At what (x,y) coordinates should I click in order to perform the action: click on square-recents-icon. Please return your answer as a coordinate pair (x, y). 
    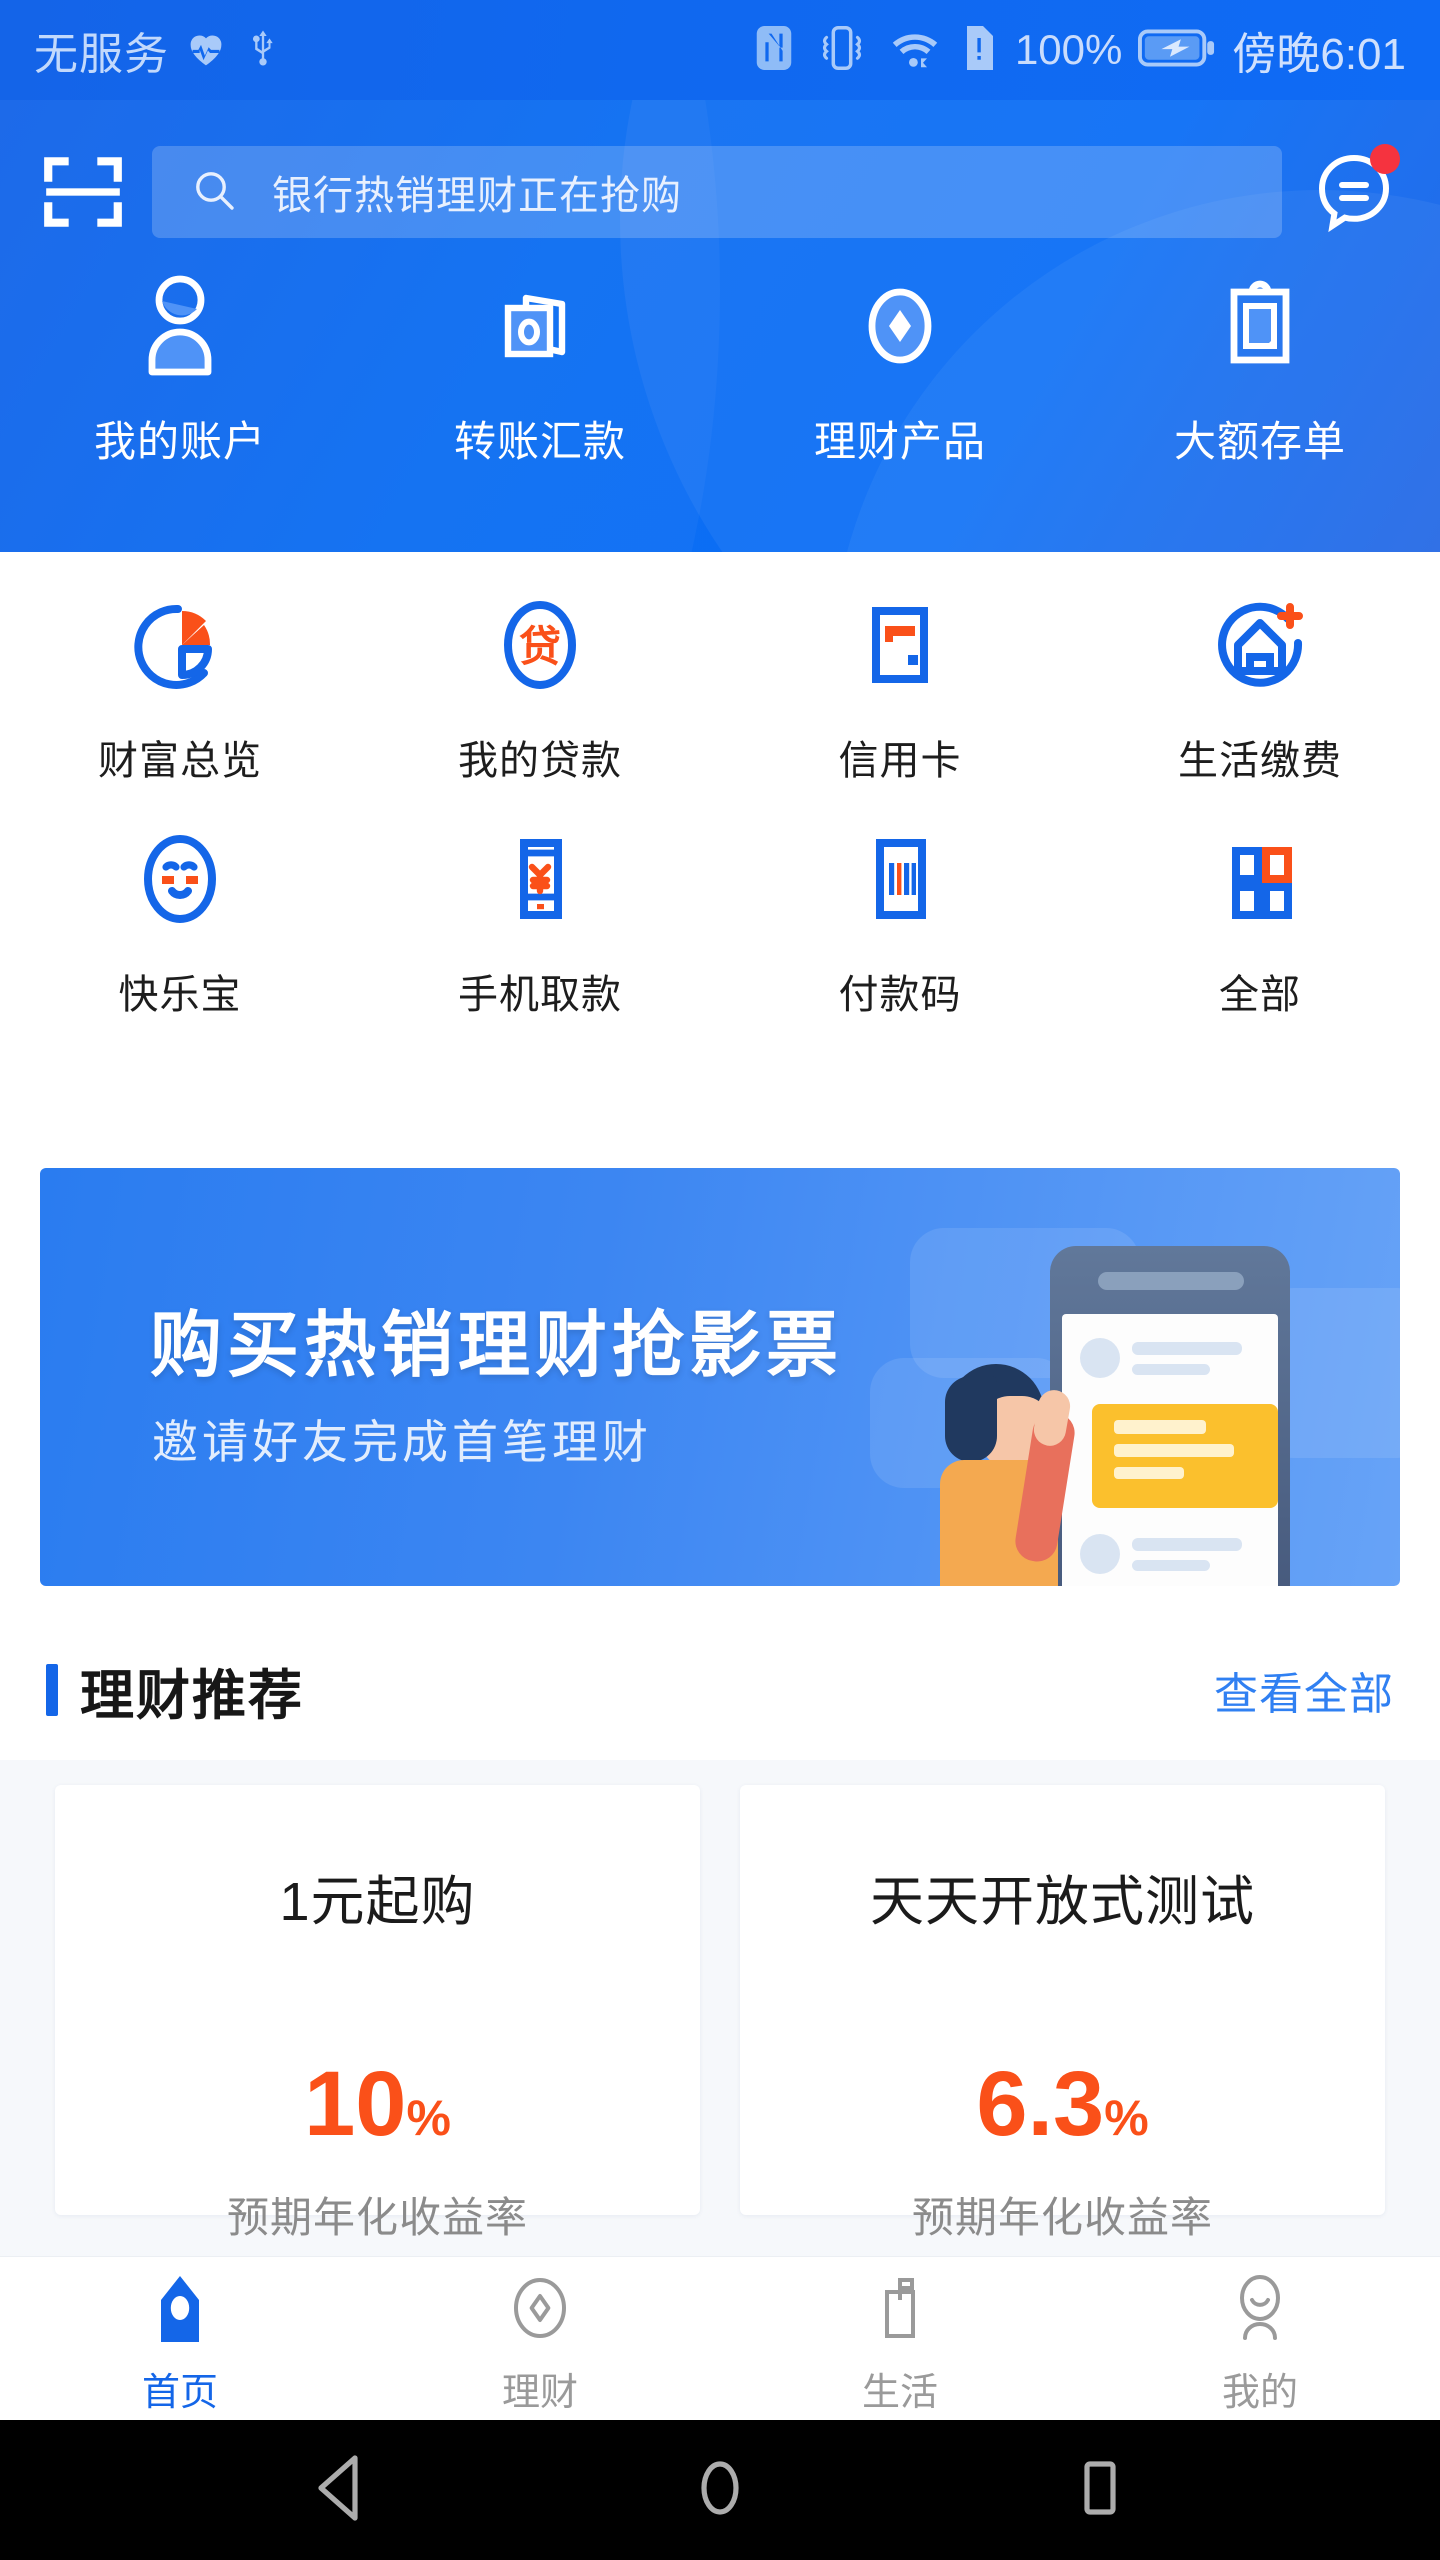
    Looking at the image, I should click on (1100, 2490).